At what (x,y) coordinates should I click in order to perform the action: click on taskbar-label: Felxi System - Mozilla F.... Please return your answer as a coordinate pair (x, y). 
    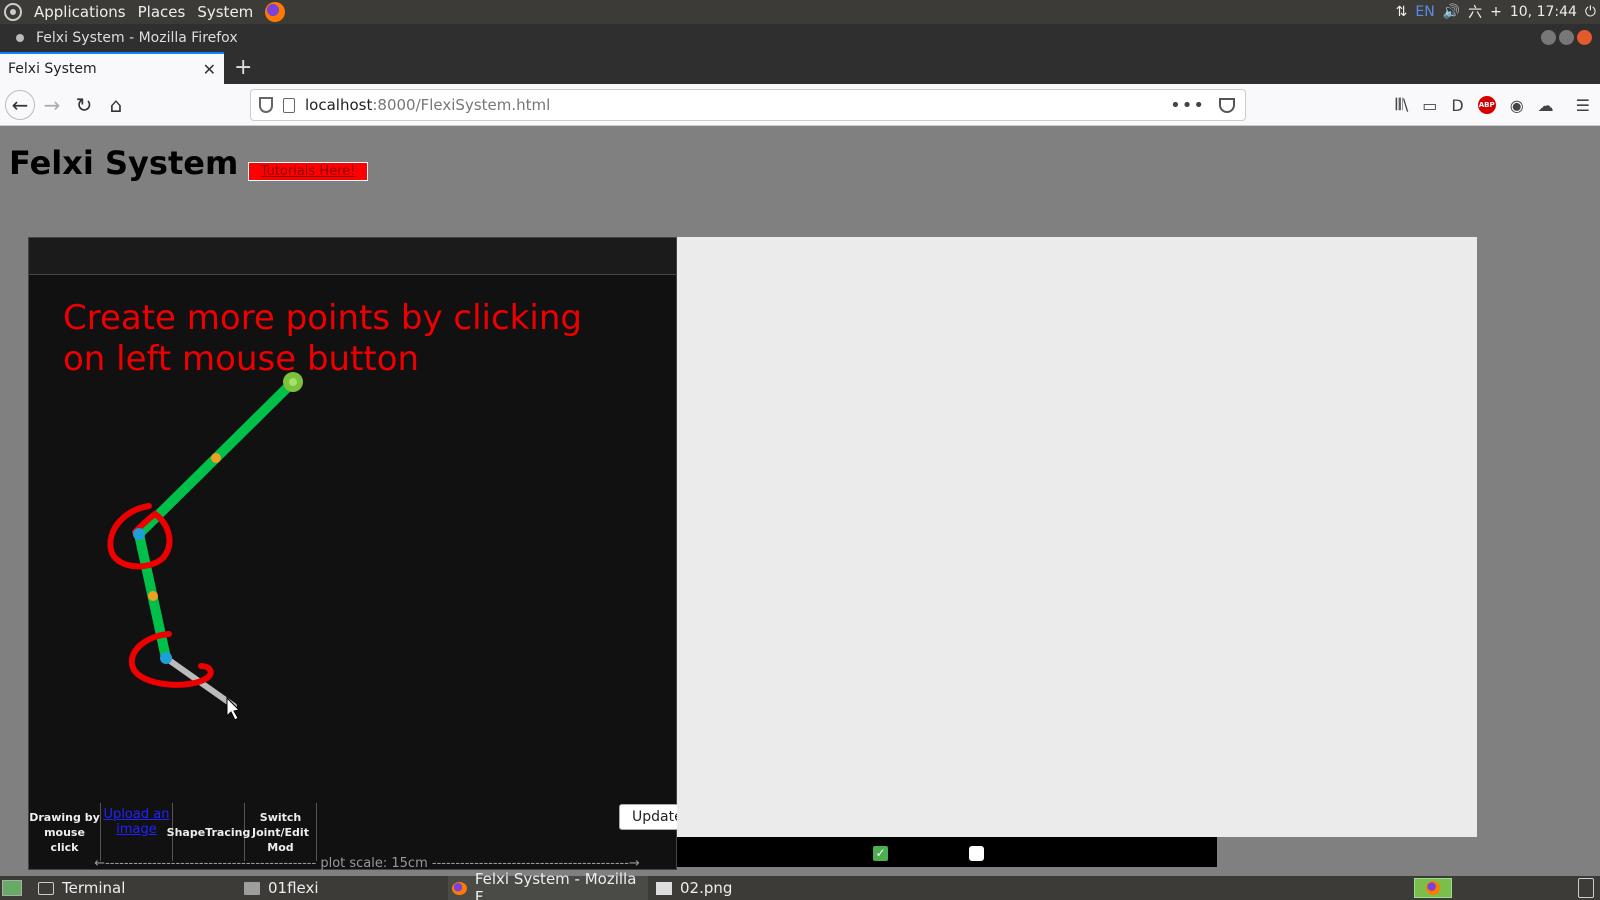
    Looking at the image, I should click on (555, 885).